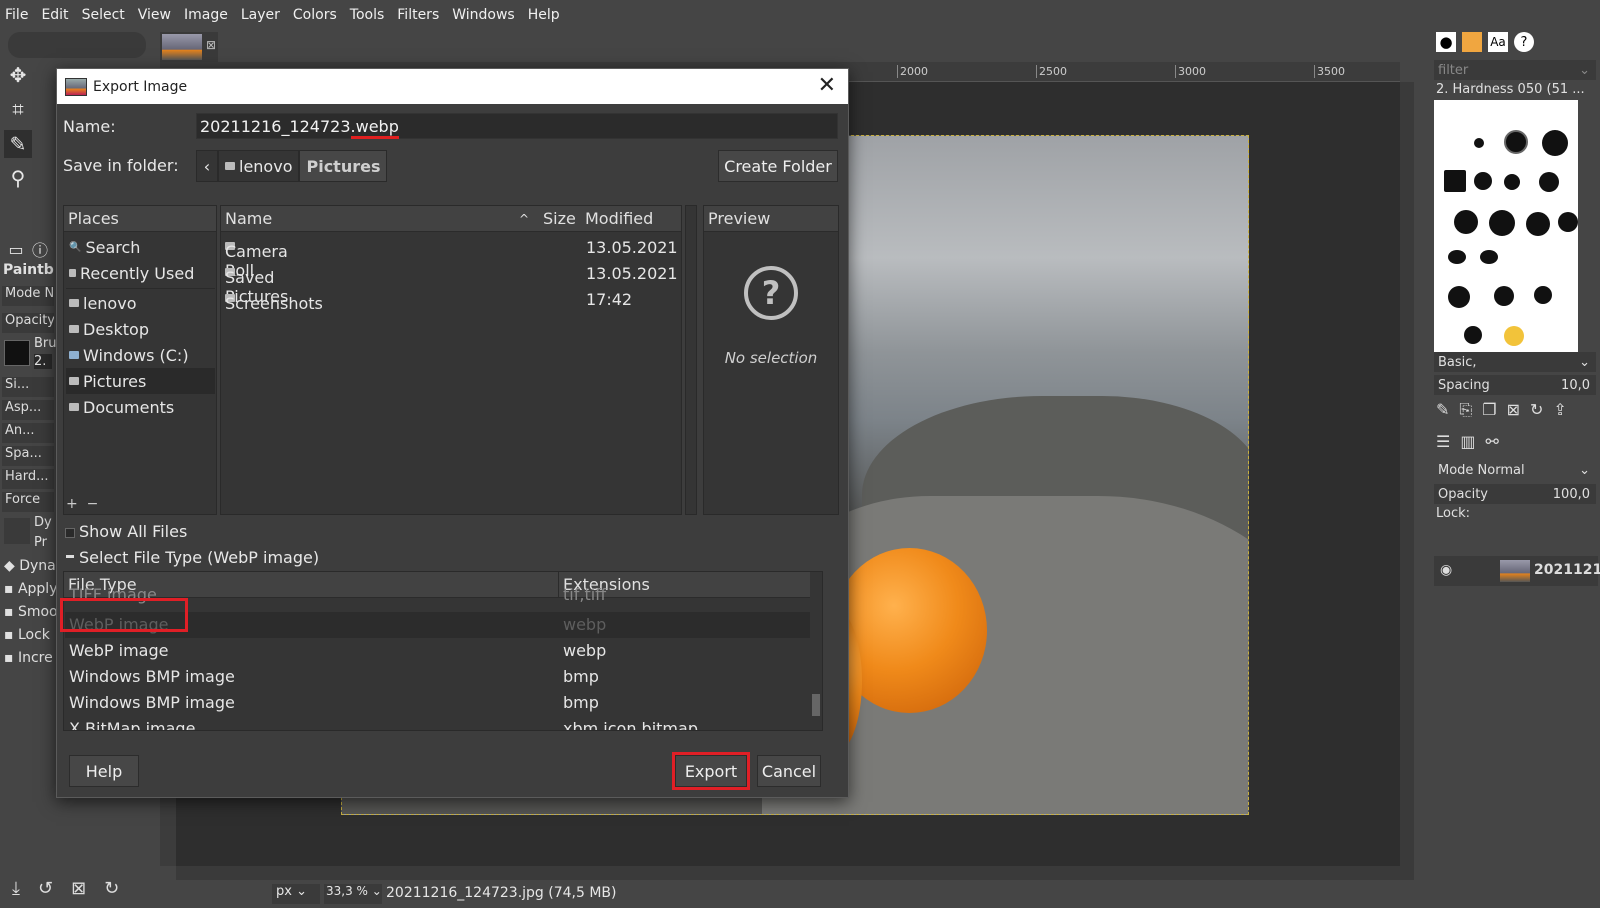 The width and height of the screenshot is (1600, 908). Describe the element at coordinates (1442, 410) in the screenshot. I see `edit-brush-icon: ✎` at that location.